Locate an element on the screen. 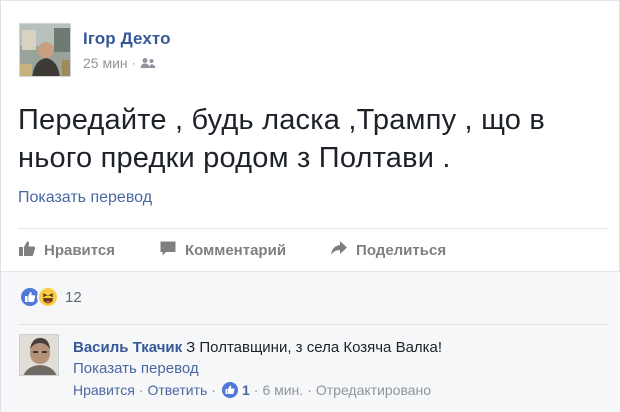 This screenshot has height=412, width=620. commenter-name: Василь Ткачик is located at coordinates (127, 347).